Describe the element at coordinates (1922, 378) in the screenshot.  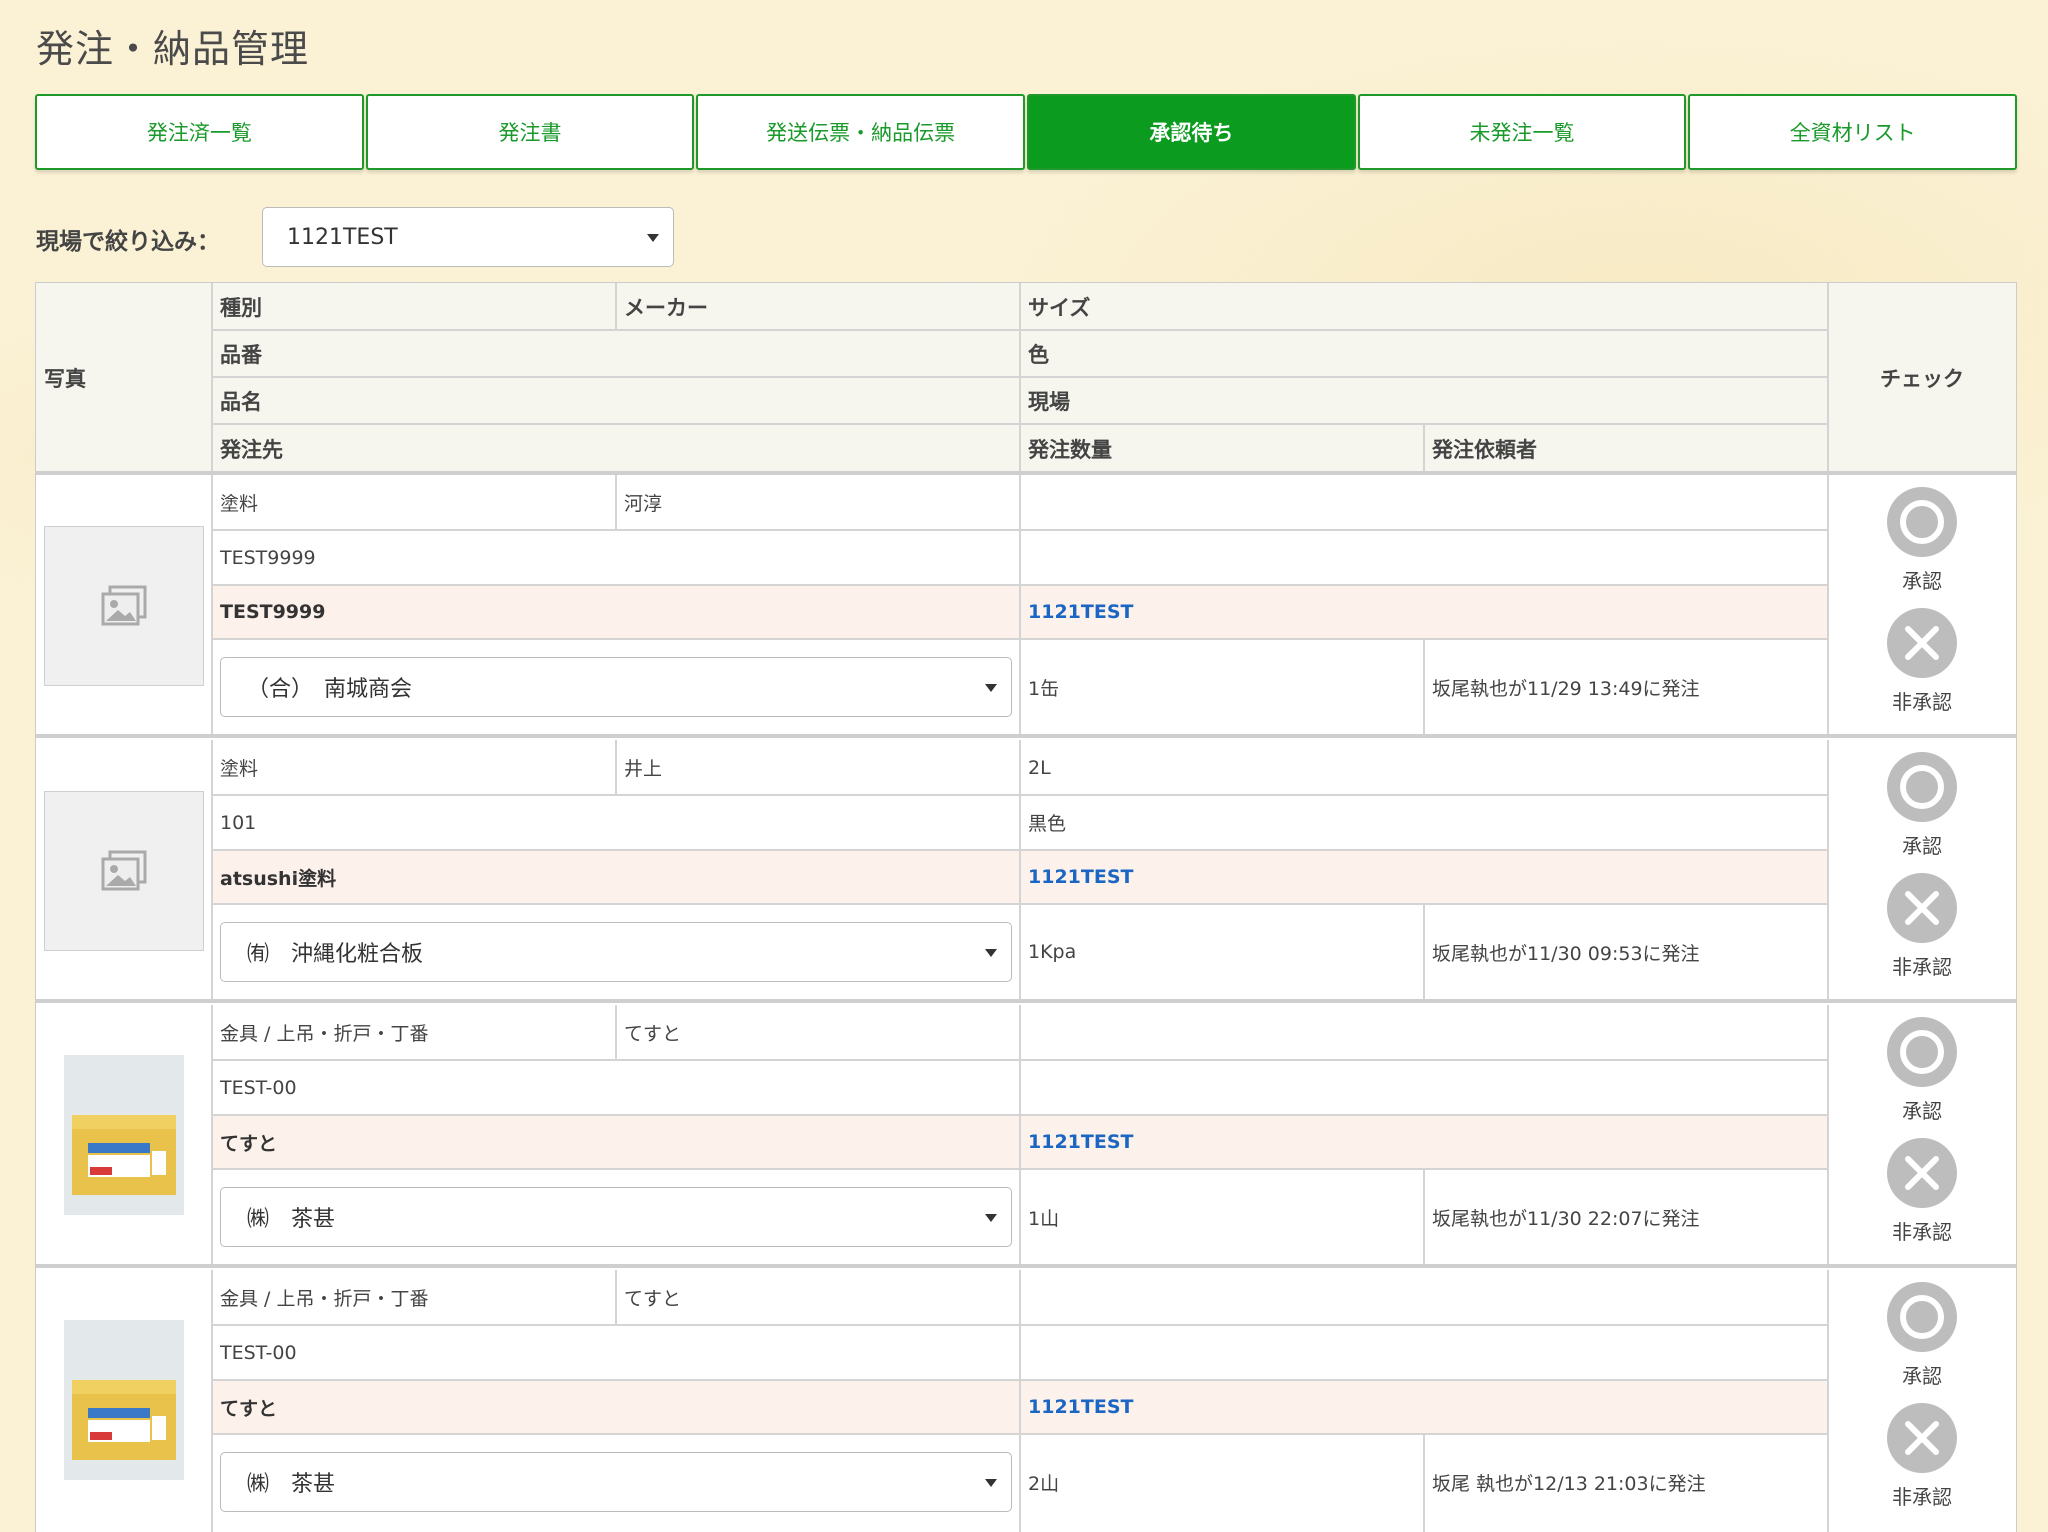
I see `header-check: チェック` at that location.